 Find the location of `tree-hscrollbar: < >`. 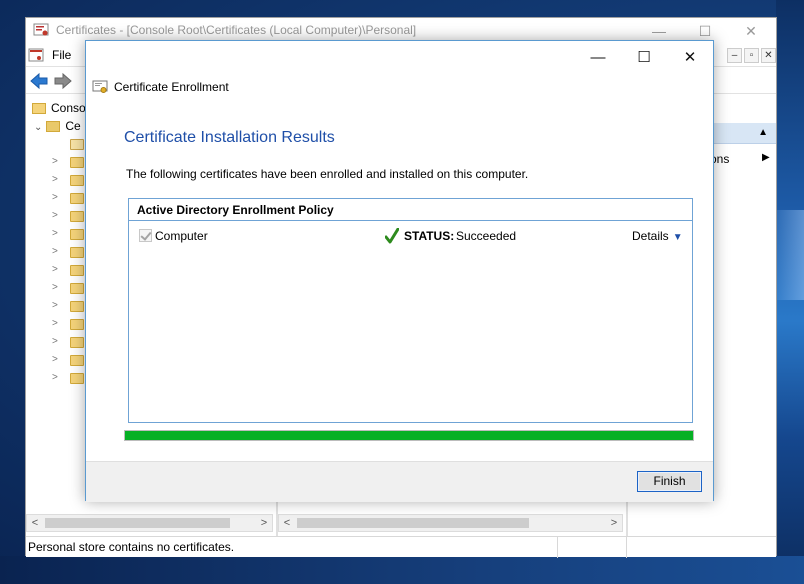

tree-hscrollbar: < > is located at coordinates (149, 523).